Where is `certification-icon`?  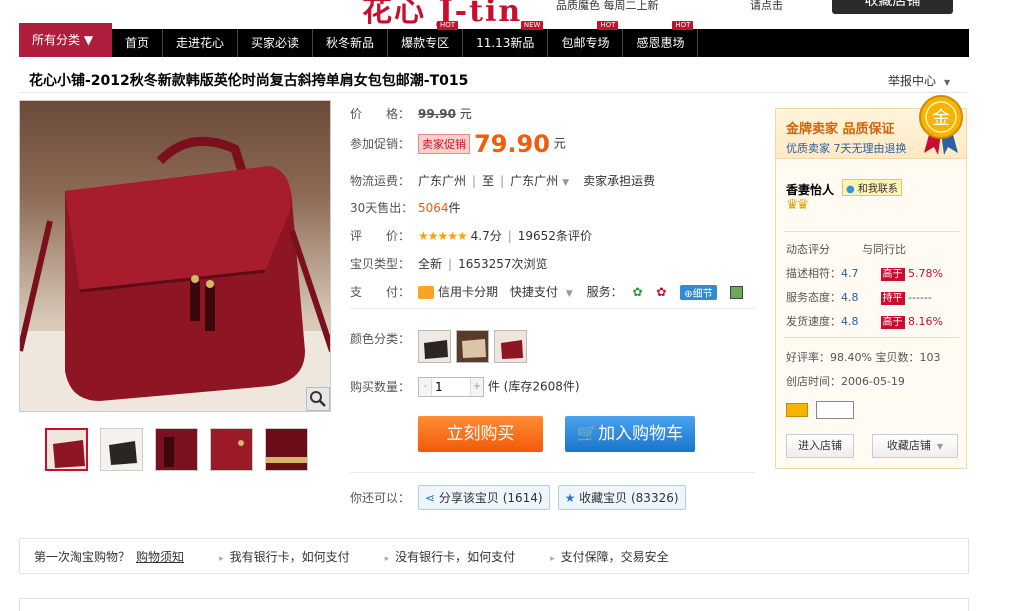 certification-icon is located at coordinates (835, 410).